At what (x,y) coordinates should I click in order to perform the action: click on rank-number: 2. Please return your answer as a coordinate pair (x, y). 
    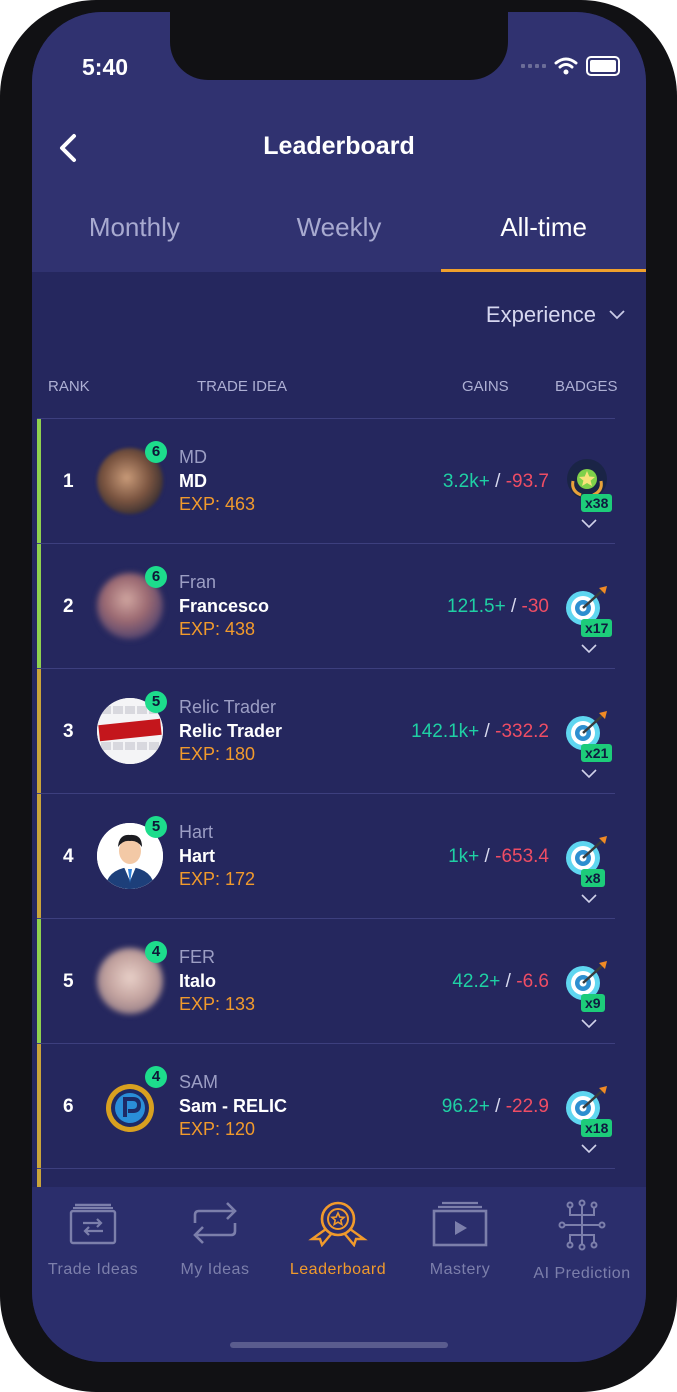
    Looking at the image, I should click on (68, 606).